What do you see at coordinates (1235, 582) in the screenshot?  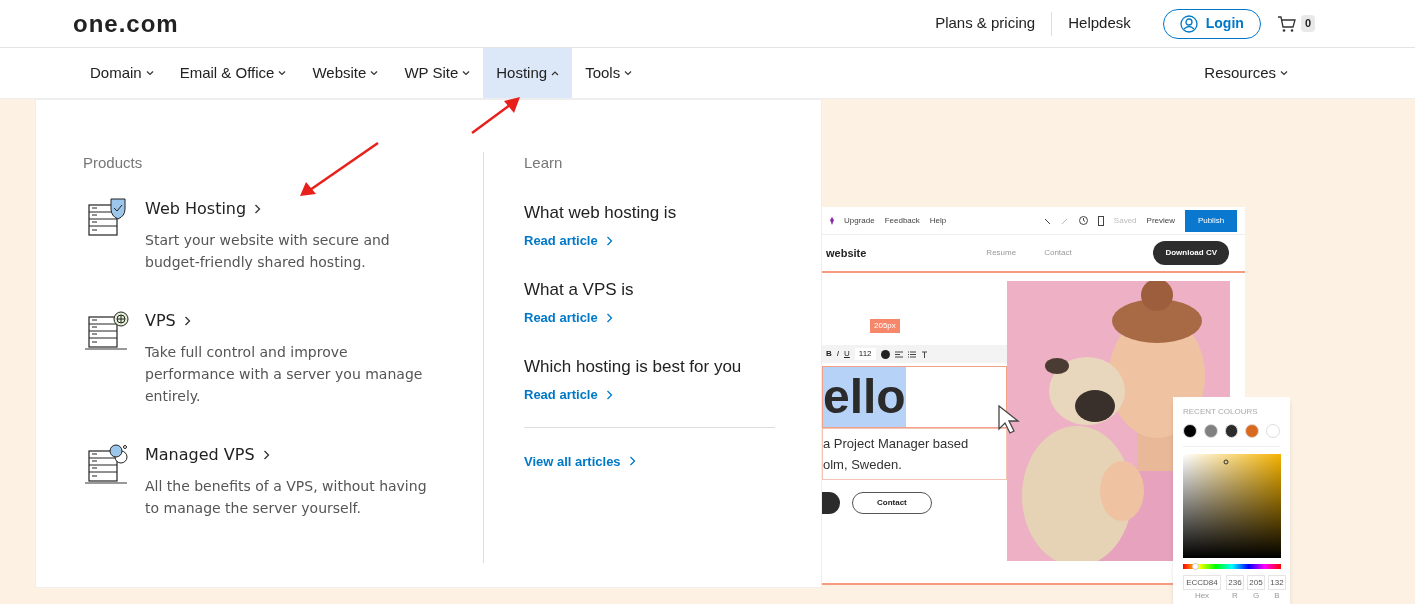 I see `rgb-field: 236` at bounding box center [1235, 582].